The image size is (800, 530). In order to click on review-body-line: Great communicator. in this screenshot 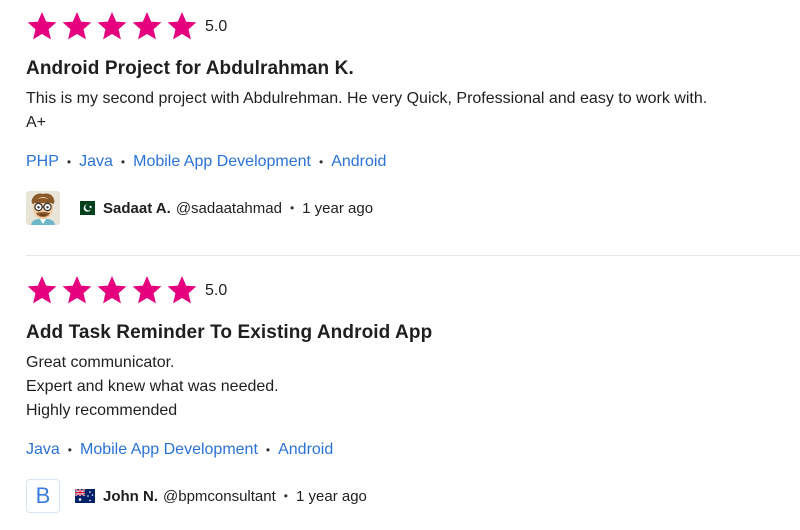, I will do `click(100, 362)`.